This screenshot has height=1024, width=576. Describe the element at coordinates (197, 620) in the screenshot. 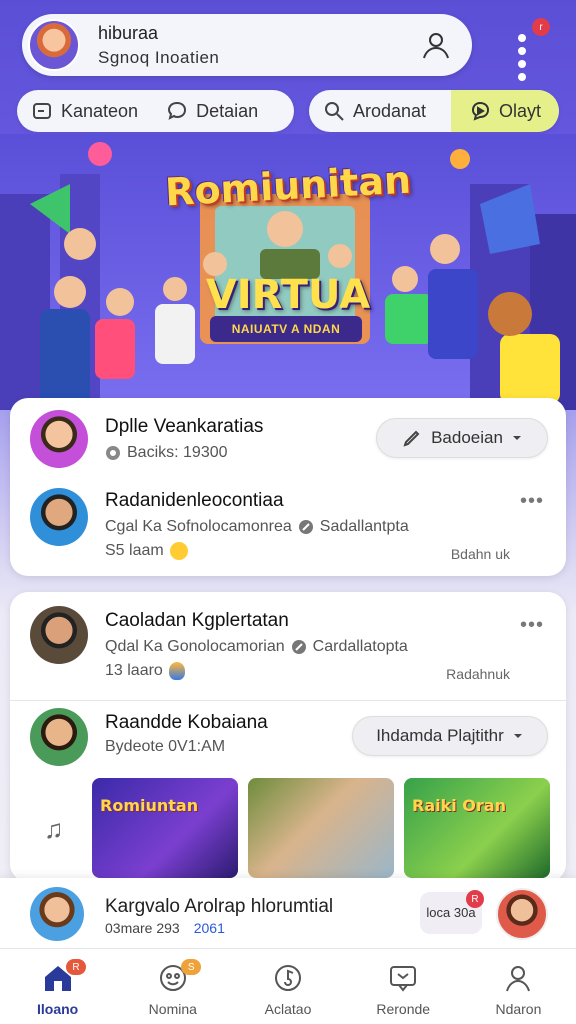

I see `item-title: Caoladan Kgplertatan` at that location.